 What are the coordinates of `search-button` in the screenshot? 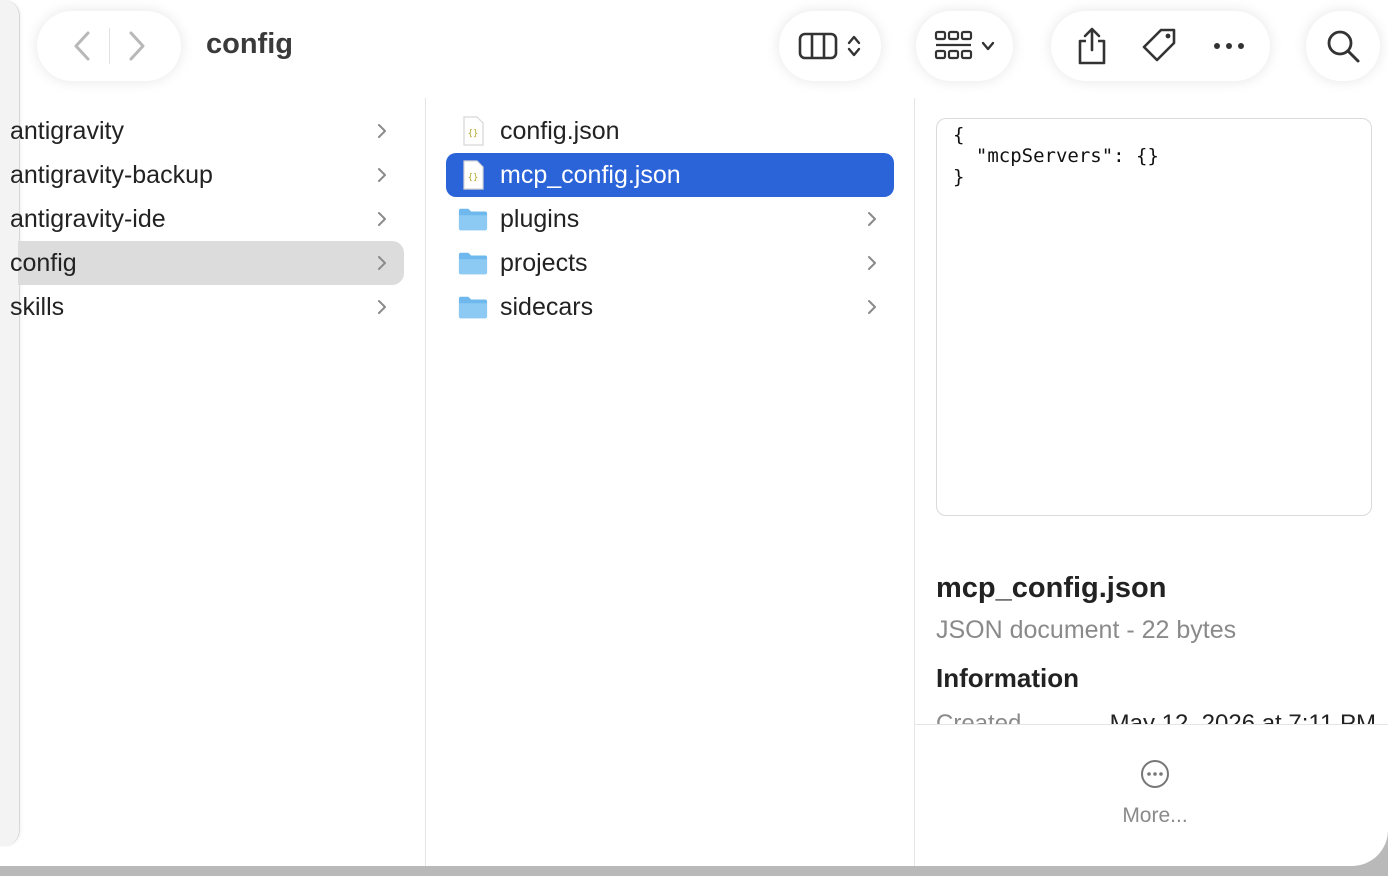 It's located at (1343, 46).